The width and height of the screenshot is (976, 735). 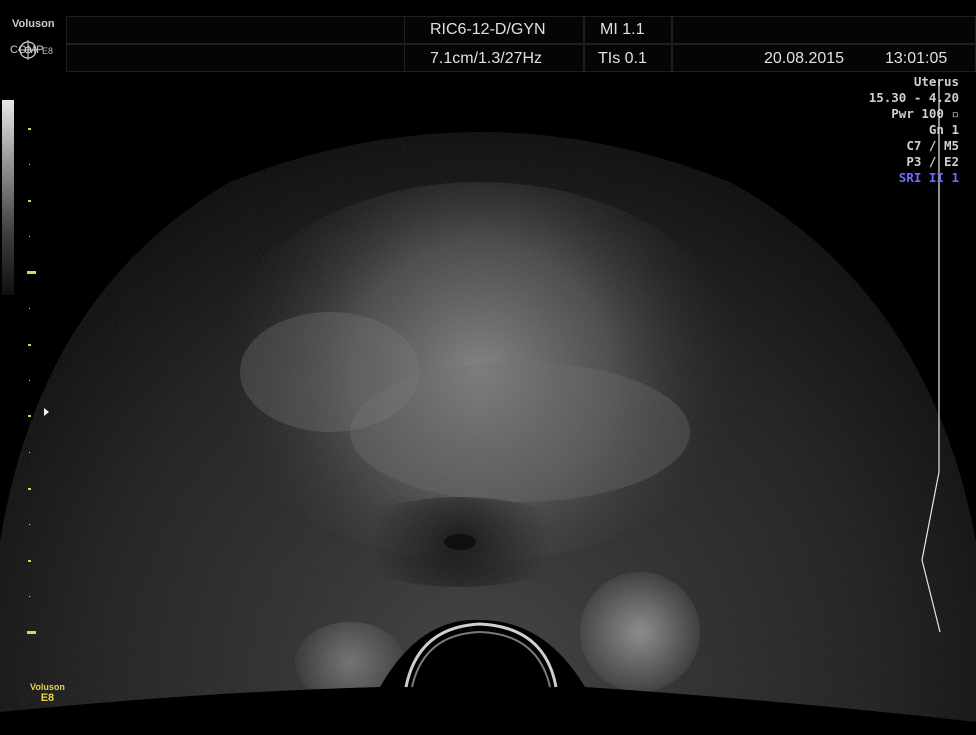 I want to click on c-m-value: C7 / M5, so click(x=932, y=145).